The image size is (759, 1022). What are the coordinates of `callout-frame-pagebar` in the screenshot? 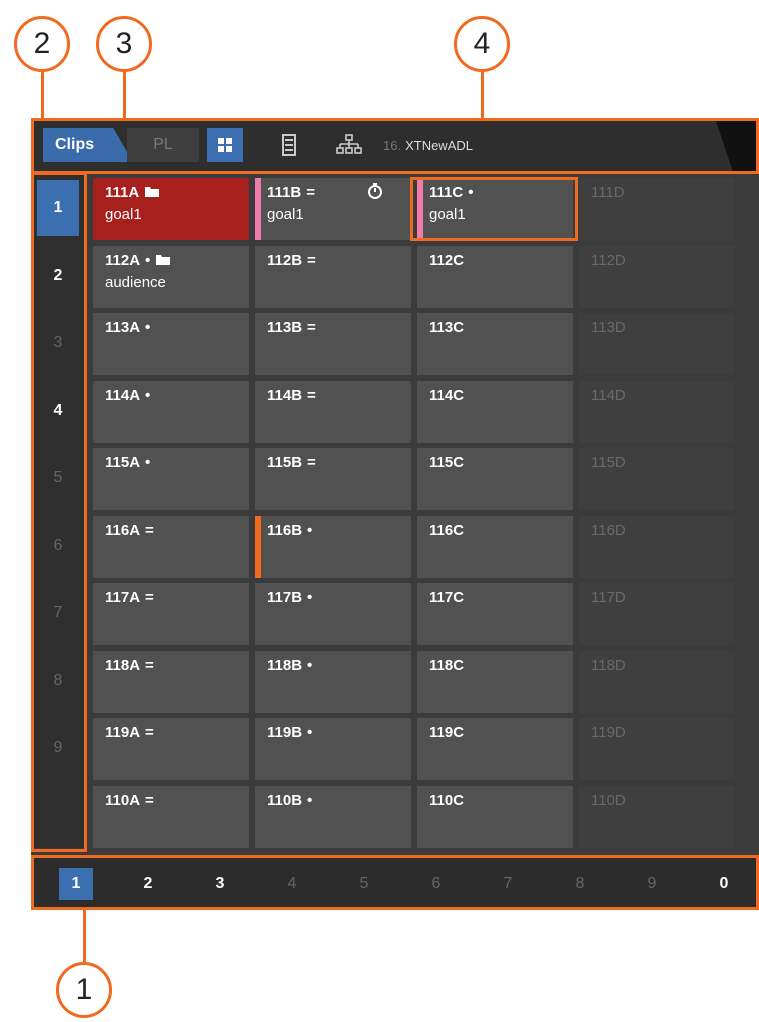 It's located at (395, 882).